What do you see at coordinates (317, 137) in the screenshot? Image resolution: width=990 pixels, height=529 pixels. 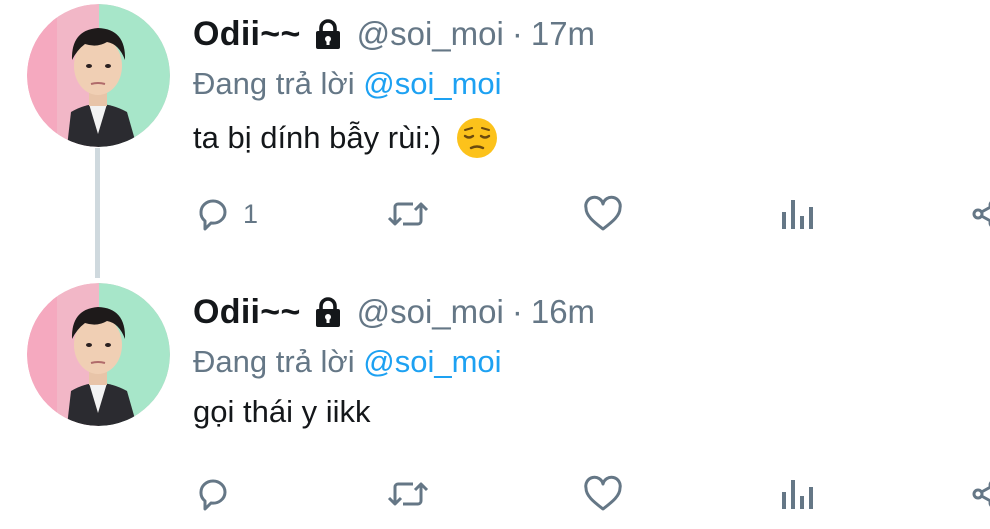 I see `tweet-text-content: ta bị dính bẫy rùi:)` at bounding box center [317, 137].